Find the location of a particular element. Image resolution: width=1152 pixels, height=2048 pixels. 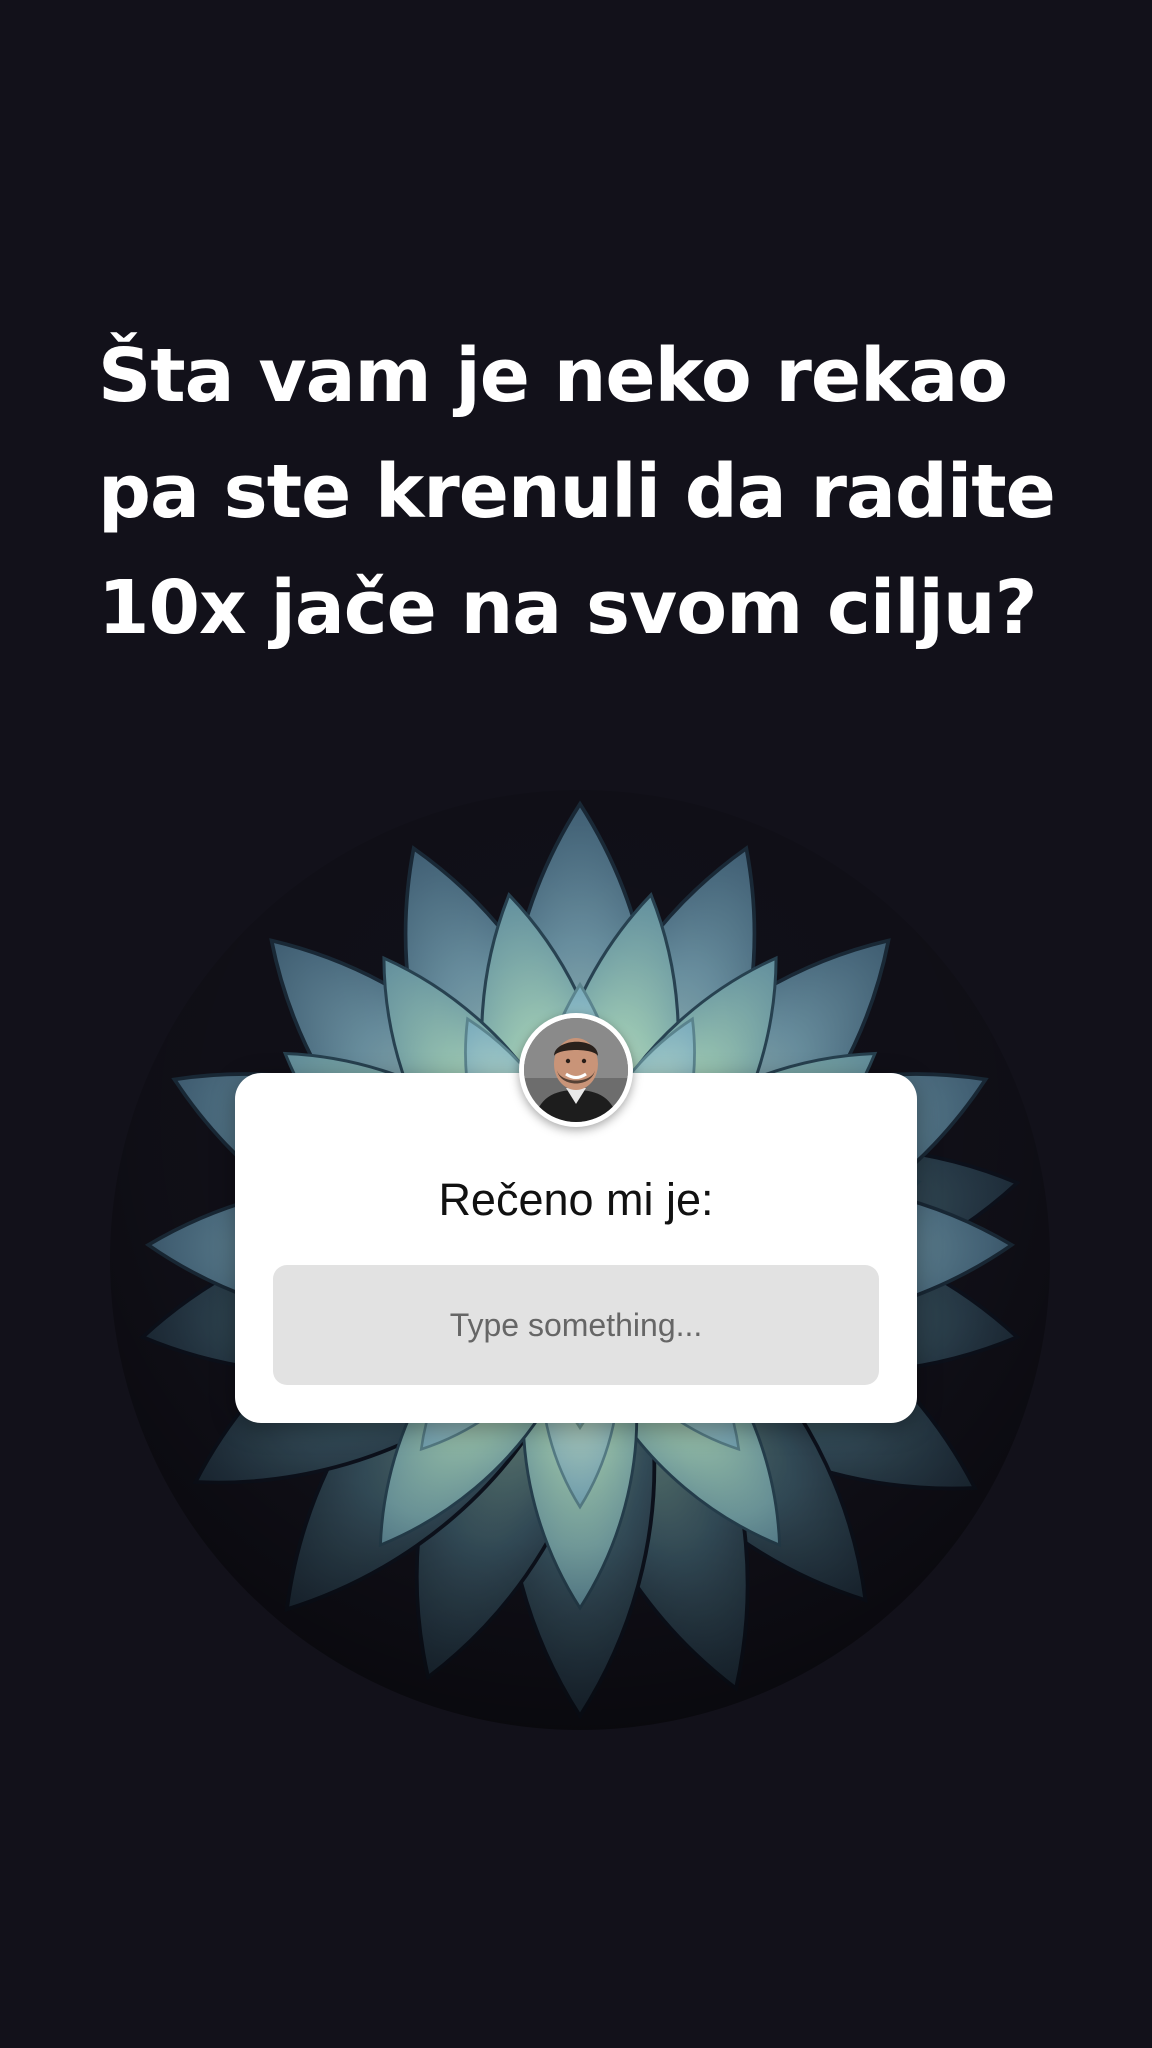

profile-avatar is located at coordinates (576, 1070).